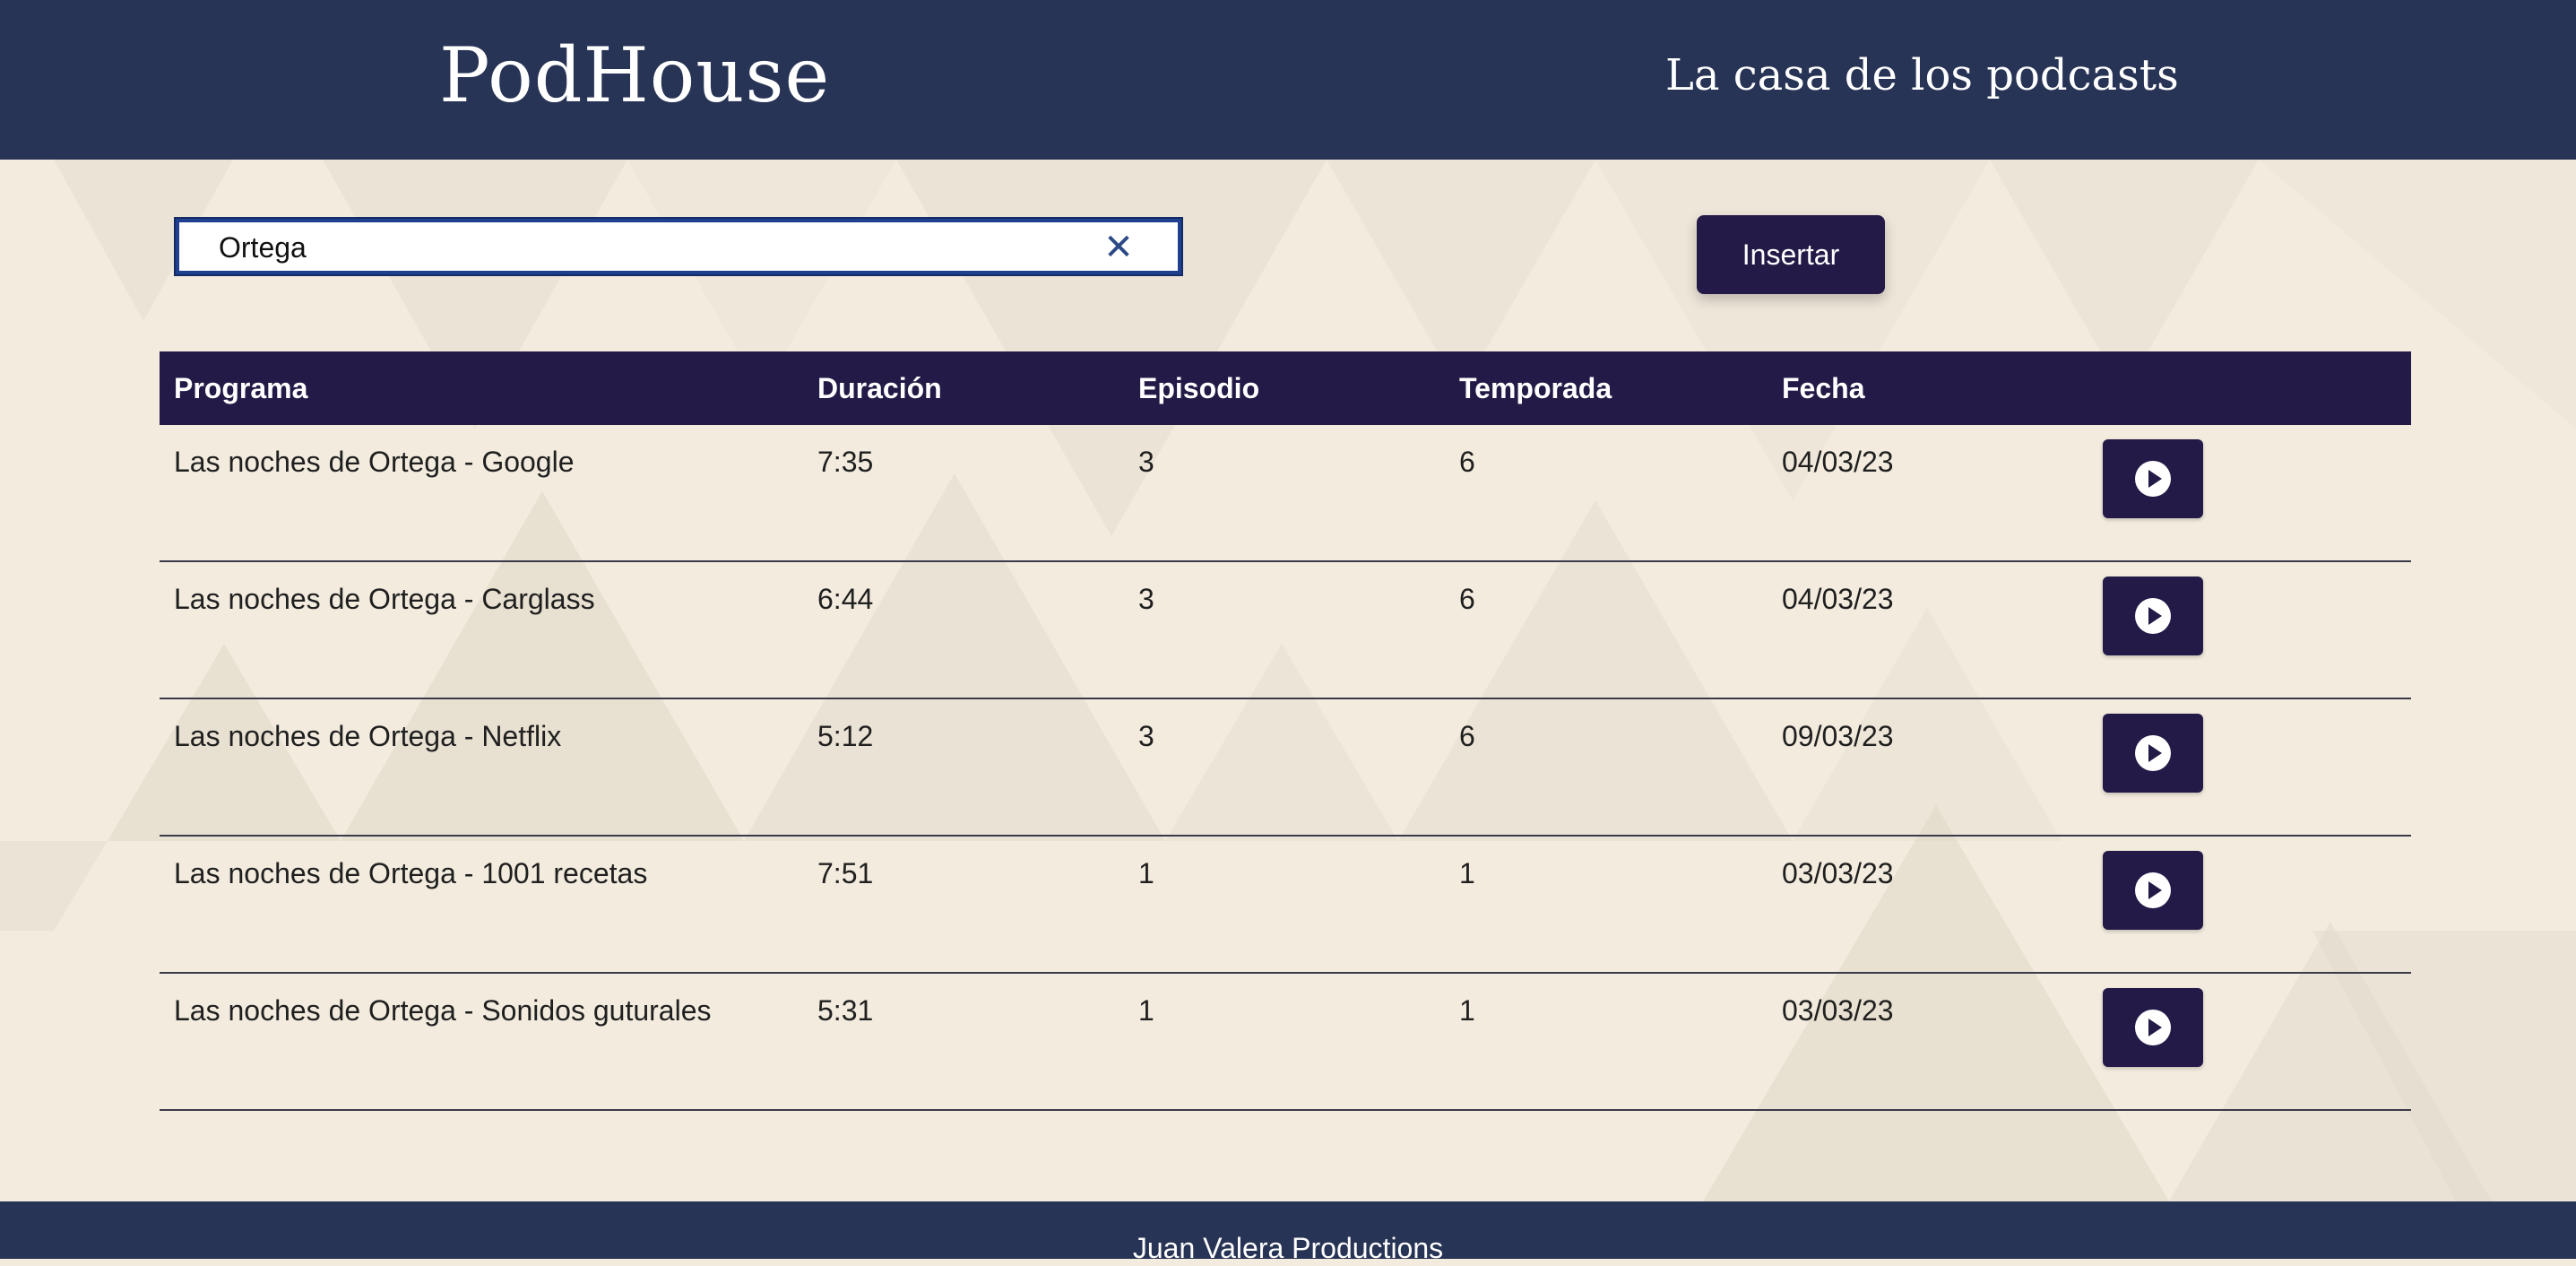 The image size is (2576, 1266). I want to click on search-input, so click(622, 247).